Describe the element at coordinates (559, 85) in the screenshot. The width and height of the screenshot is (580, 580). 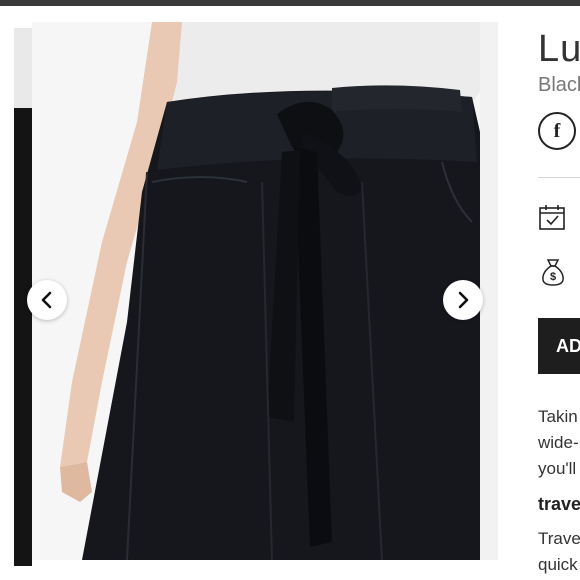
I see `product-color: Black` at that location.